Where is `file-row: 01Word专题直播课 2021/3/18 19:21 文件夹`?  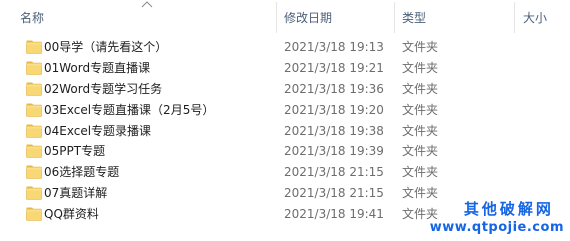 file-row: 01Word专题直播课 2021/3/18 19:21 文件夹 is located at coordinates (285, 68).